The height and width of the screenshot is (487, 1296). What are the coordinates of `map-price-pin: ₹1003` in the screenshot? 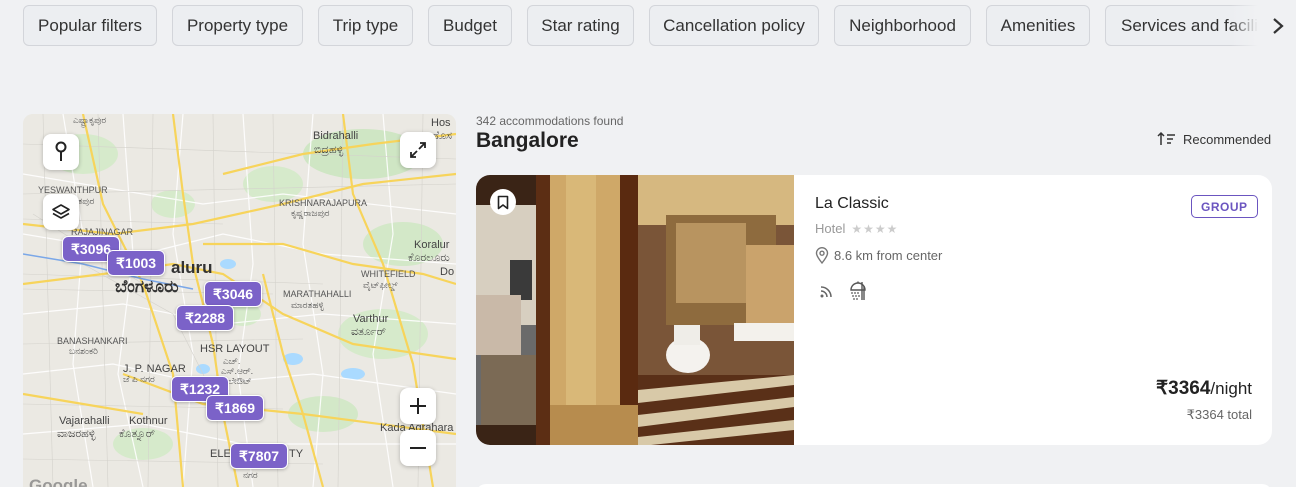 It's located at (136, 263).